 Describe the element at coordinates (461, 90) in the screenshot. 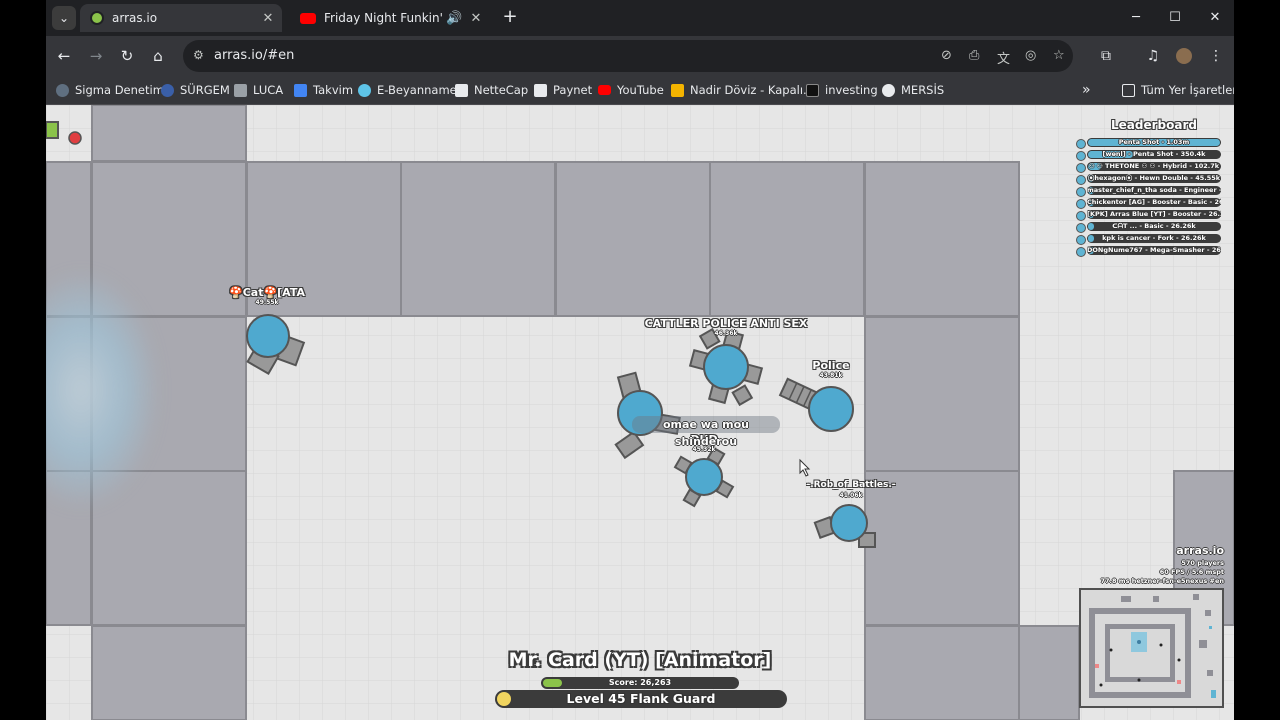

I see `document-icon` at that location.